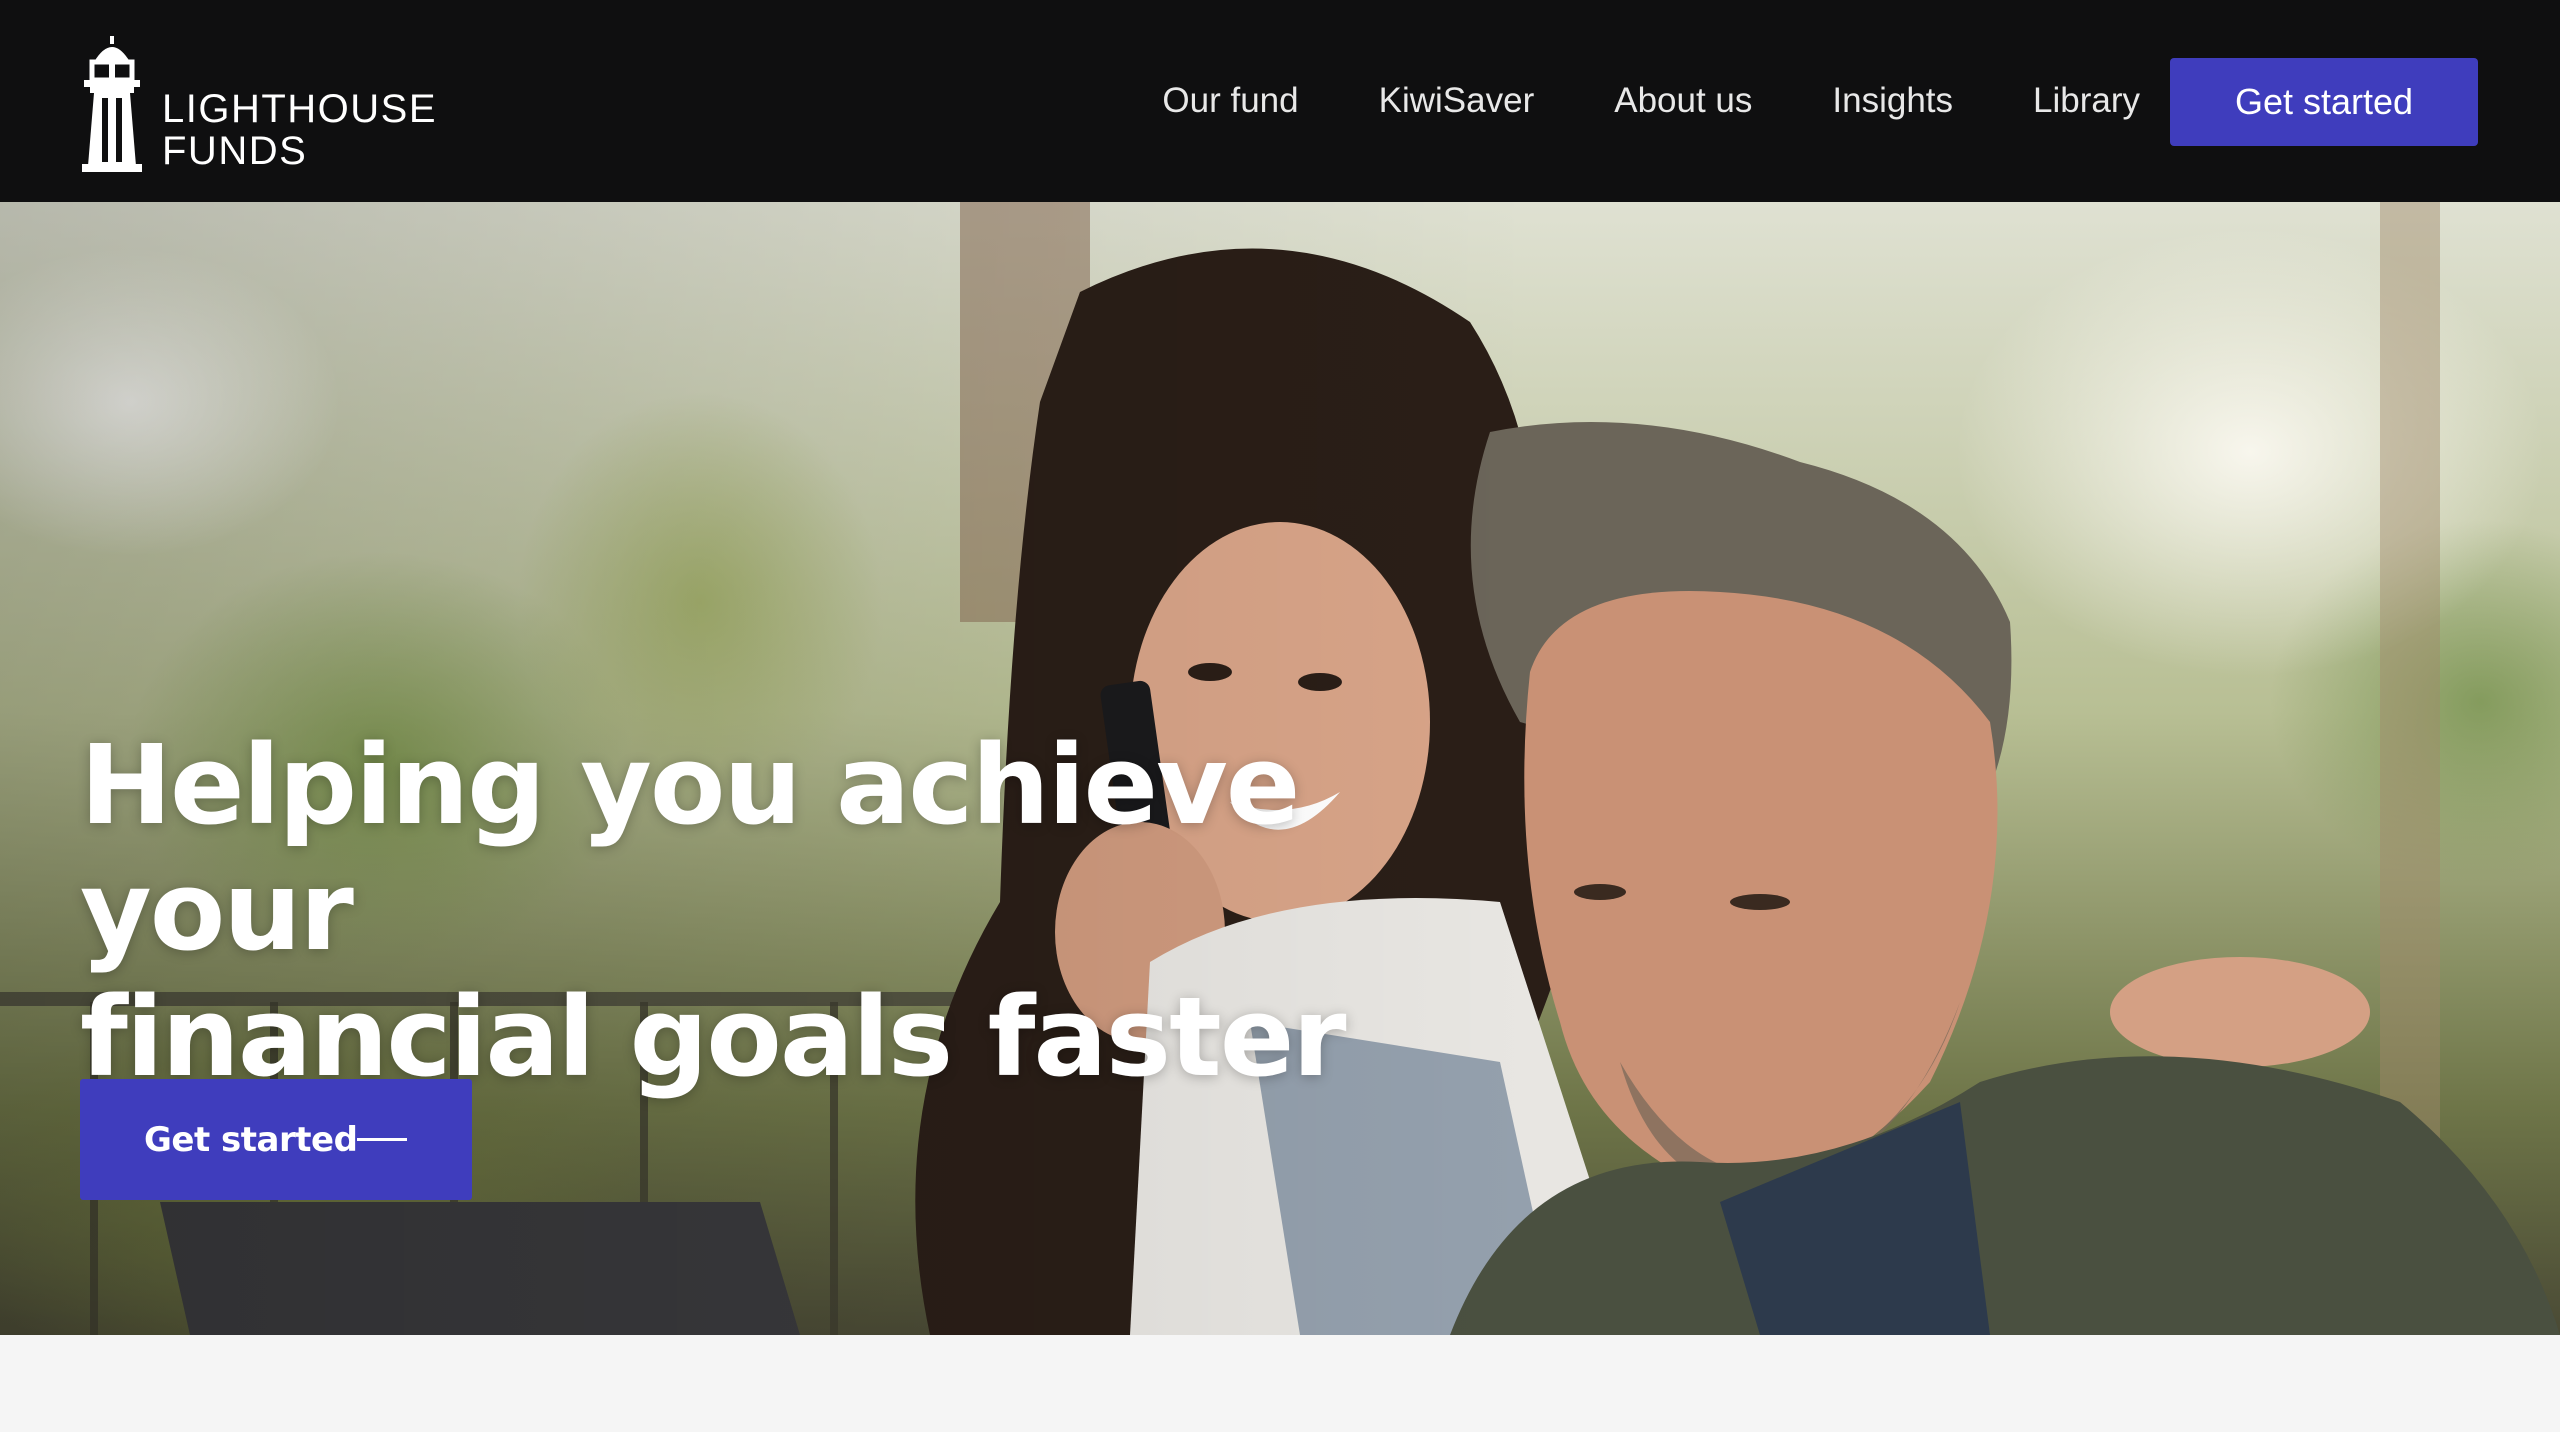  Describe the element at coordinates (251, 1139) in the screenshot. I see `hero-cta-label: Get started` at that location.